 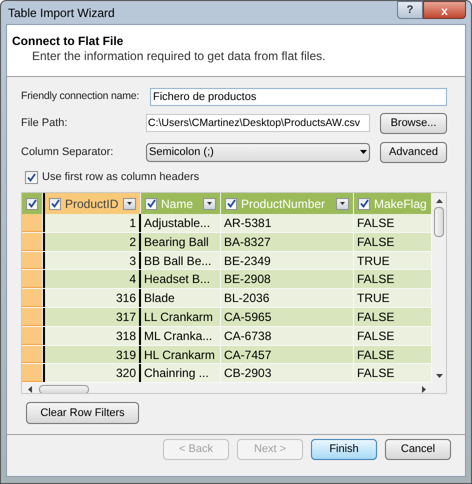 I want to click on dropdown-arrow-icon, so click(x=363, y=152).